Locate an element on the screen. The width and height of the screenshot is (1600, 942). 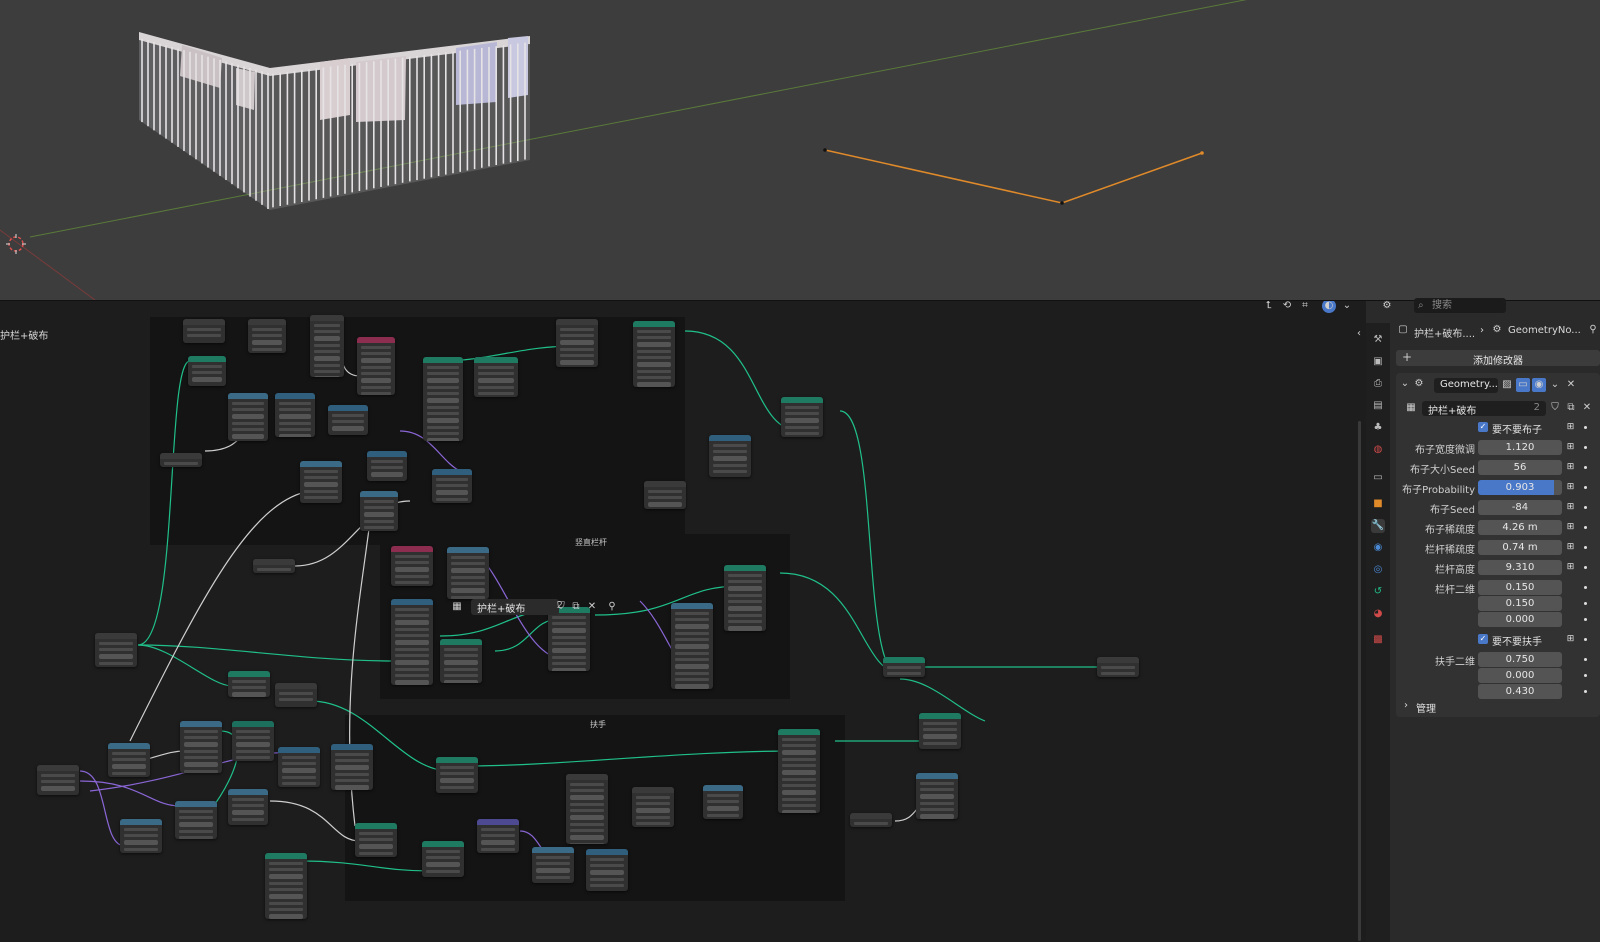
constraints-tab-icon: ↺ is located at coordinates (1378, 592).